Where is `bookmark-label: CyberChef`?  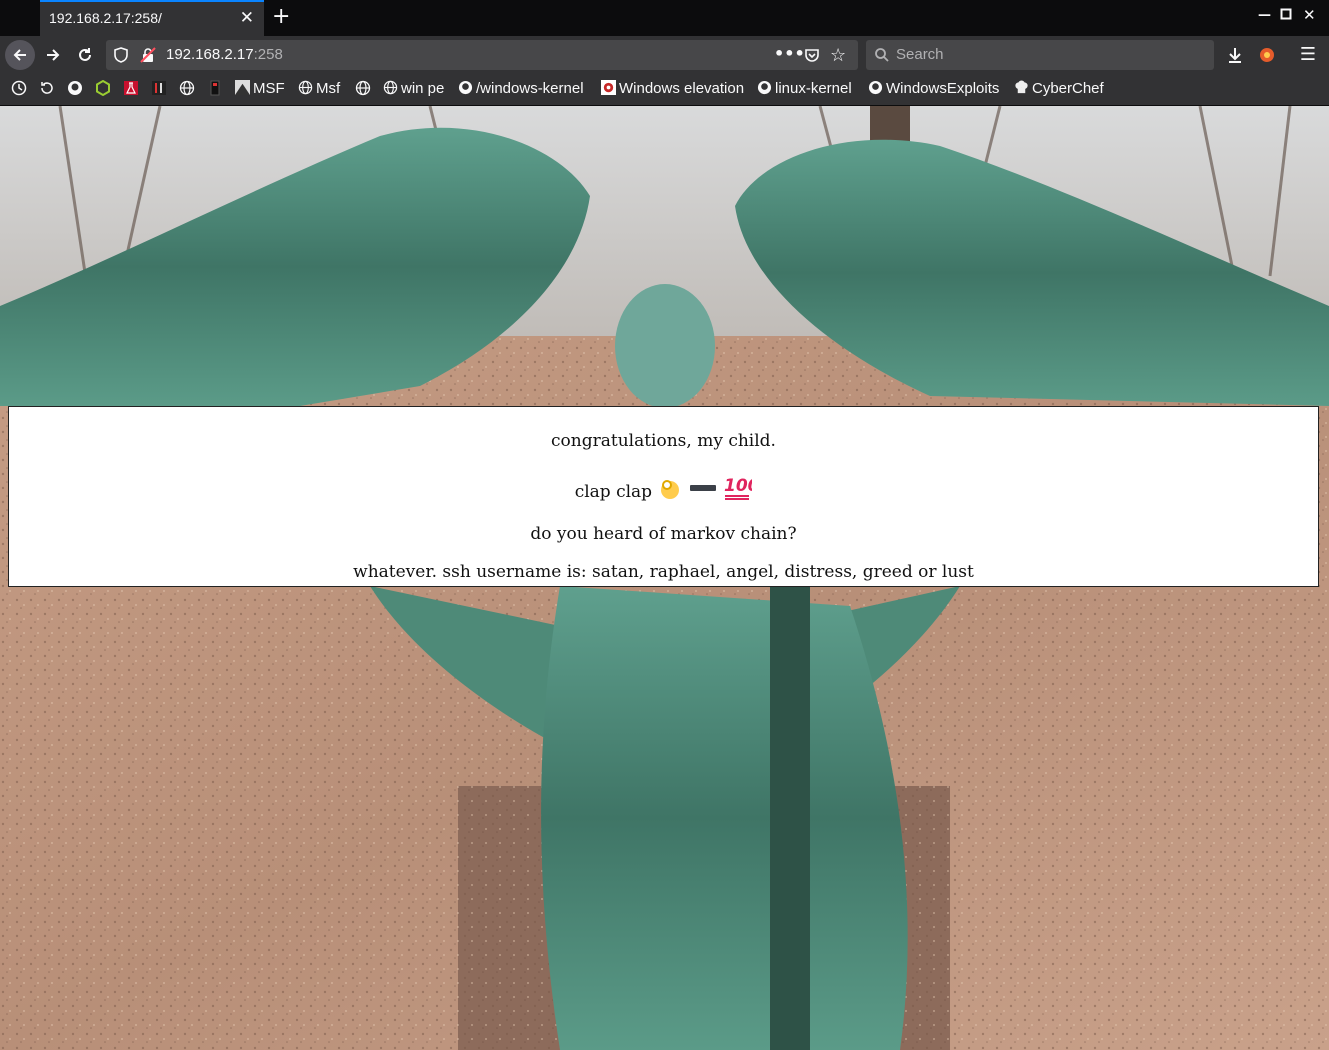 bookmark-label: CyberChef is located at coordinates (1068, 88).